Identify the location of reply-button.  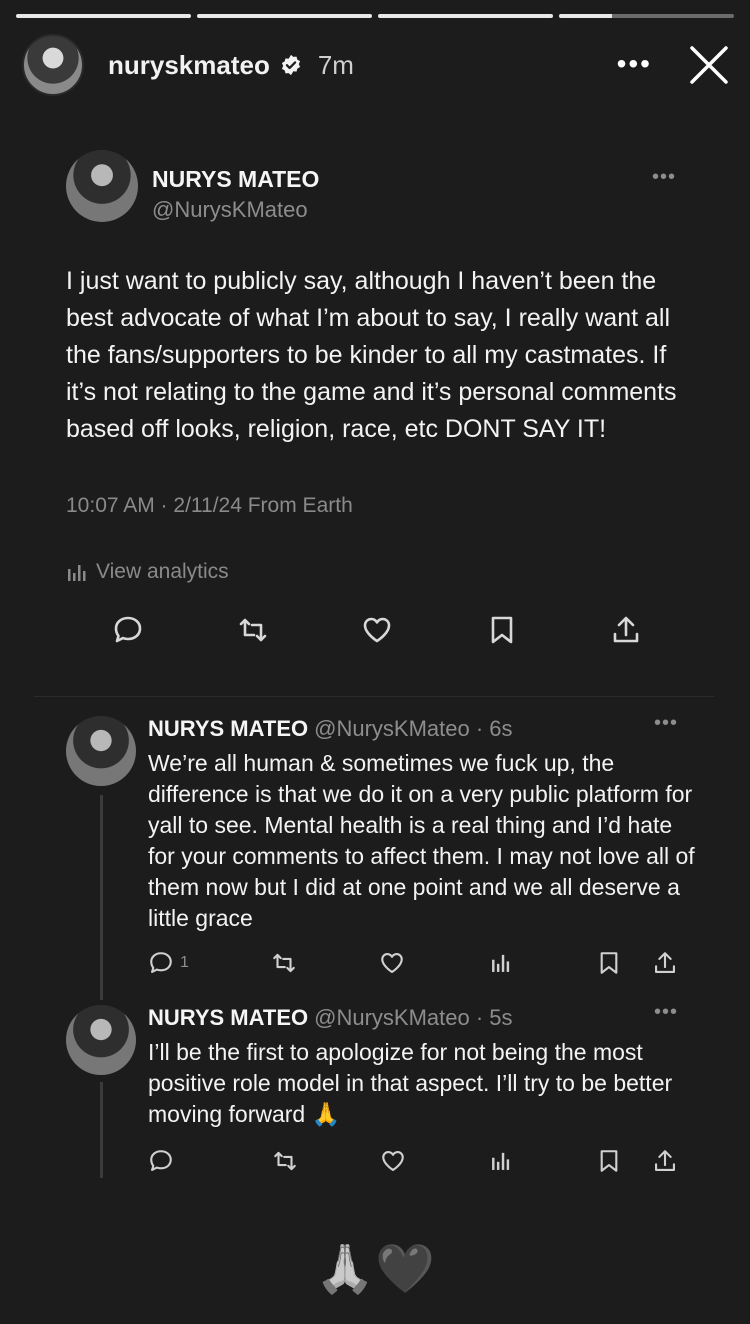
(169, 1161).